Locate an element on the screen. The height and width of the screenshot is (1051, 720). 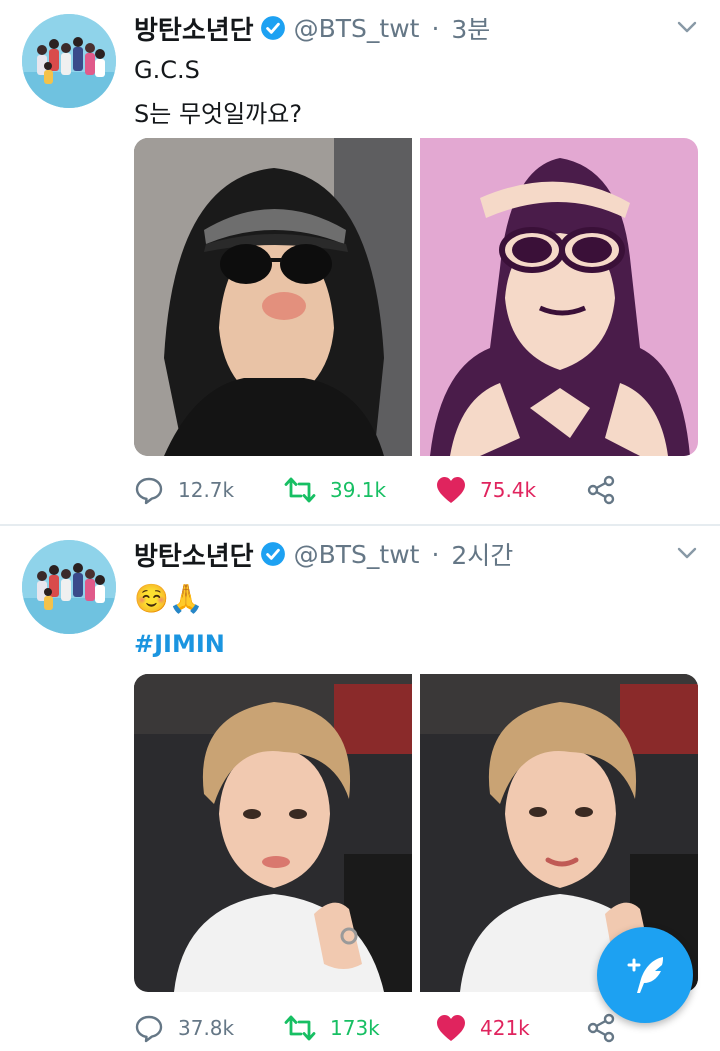
compose-tweet-icon is located at coordinates (645, 975).